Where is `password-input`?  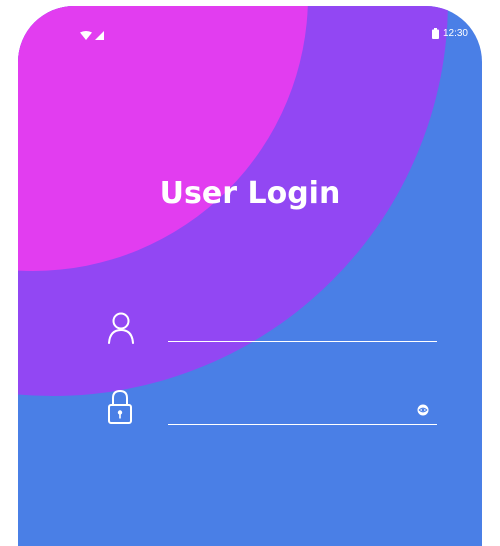
password-input is located at coordinates (302, 410).